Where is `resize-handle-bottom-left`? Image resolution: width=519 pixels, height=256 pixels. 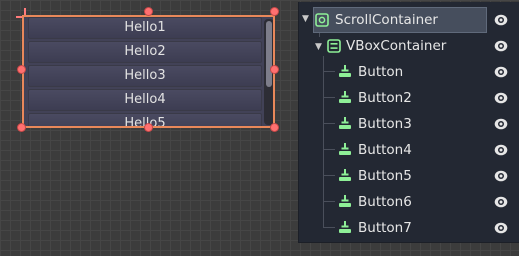
resize-handle-bottom-left is located at coordinates (21, 127).